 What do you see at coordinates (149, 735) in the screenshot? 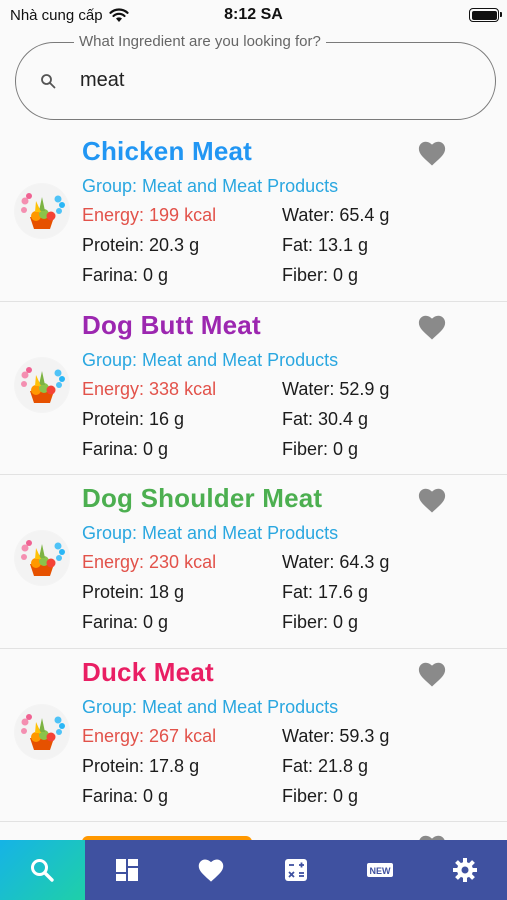
I see `energy-value: Energy: 267 kcal` at bounding box center [149, 735].